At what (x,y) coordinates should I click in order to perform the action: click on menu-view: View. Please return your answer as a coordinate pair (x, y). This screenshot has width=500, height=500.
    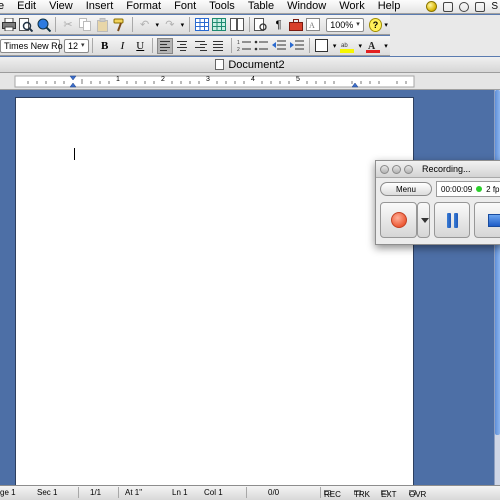
    Looking at the image, I should click on (61, 6).